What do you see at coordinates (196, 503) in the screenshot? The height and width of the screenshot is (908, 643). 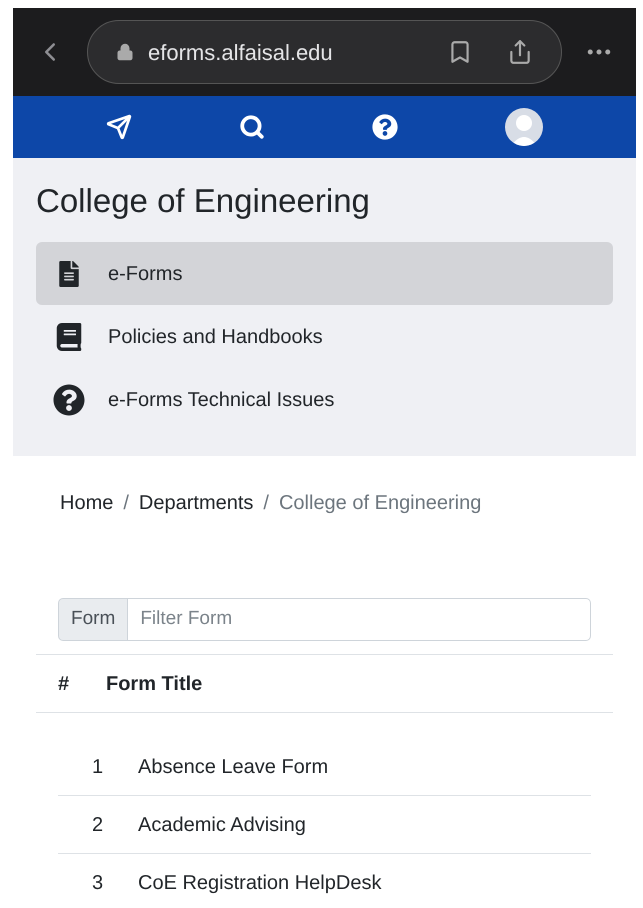 I see `breadcrumb-link: Departments` at bounding box center [196, 503].